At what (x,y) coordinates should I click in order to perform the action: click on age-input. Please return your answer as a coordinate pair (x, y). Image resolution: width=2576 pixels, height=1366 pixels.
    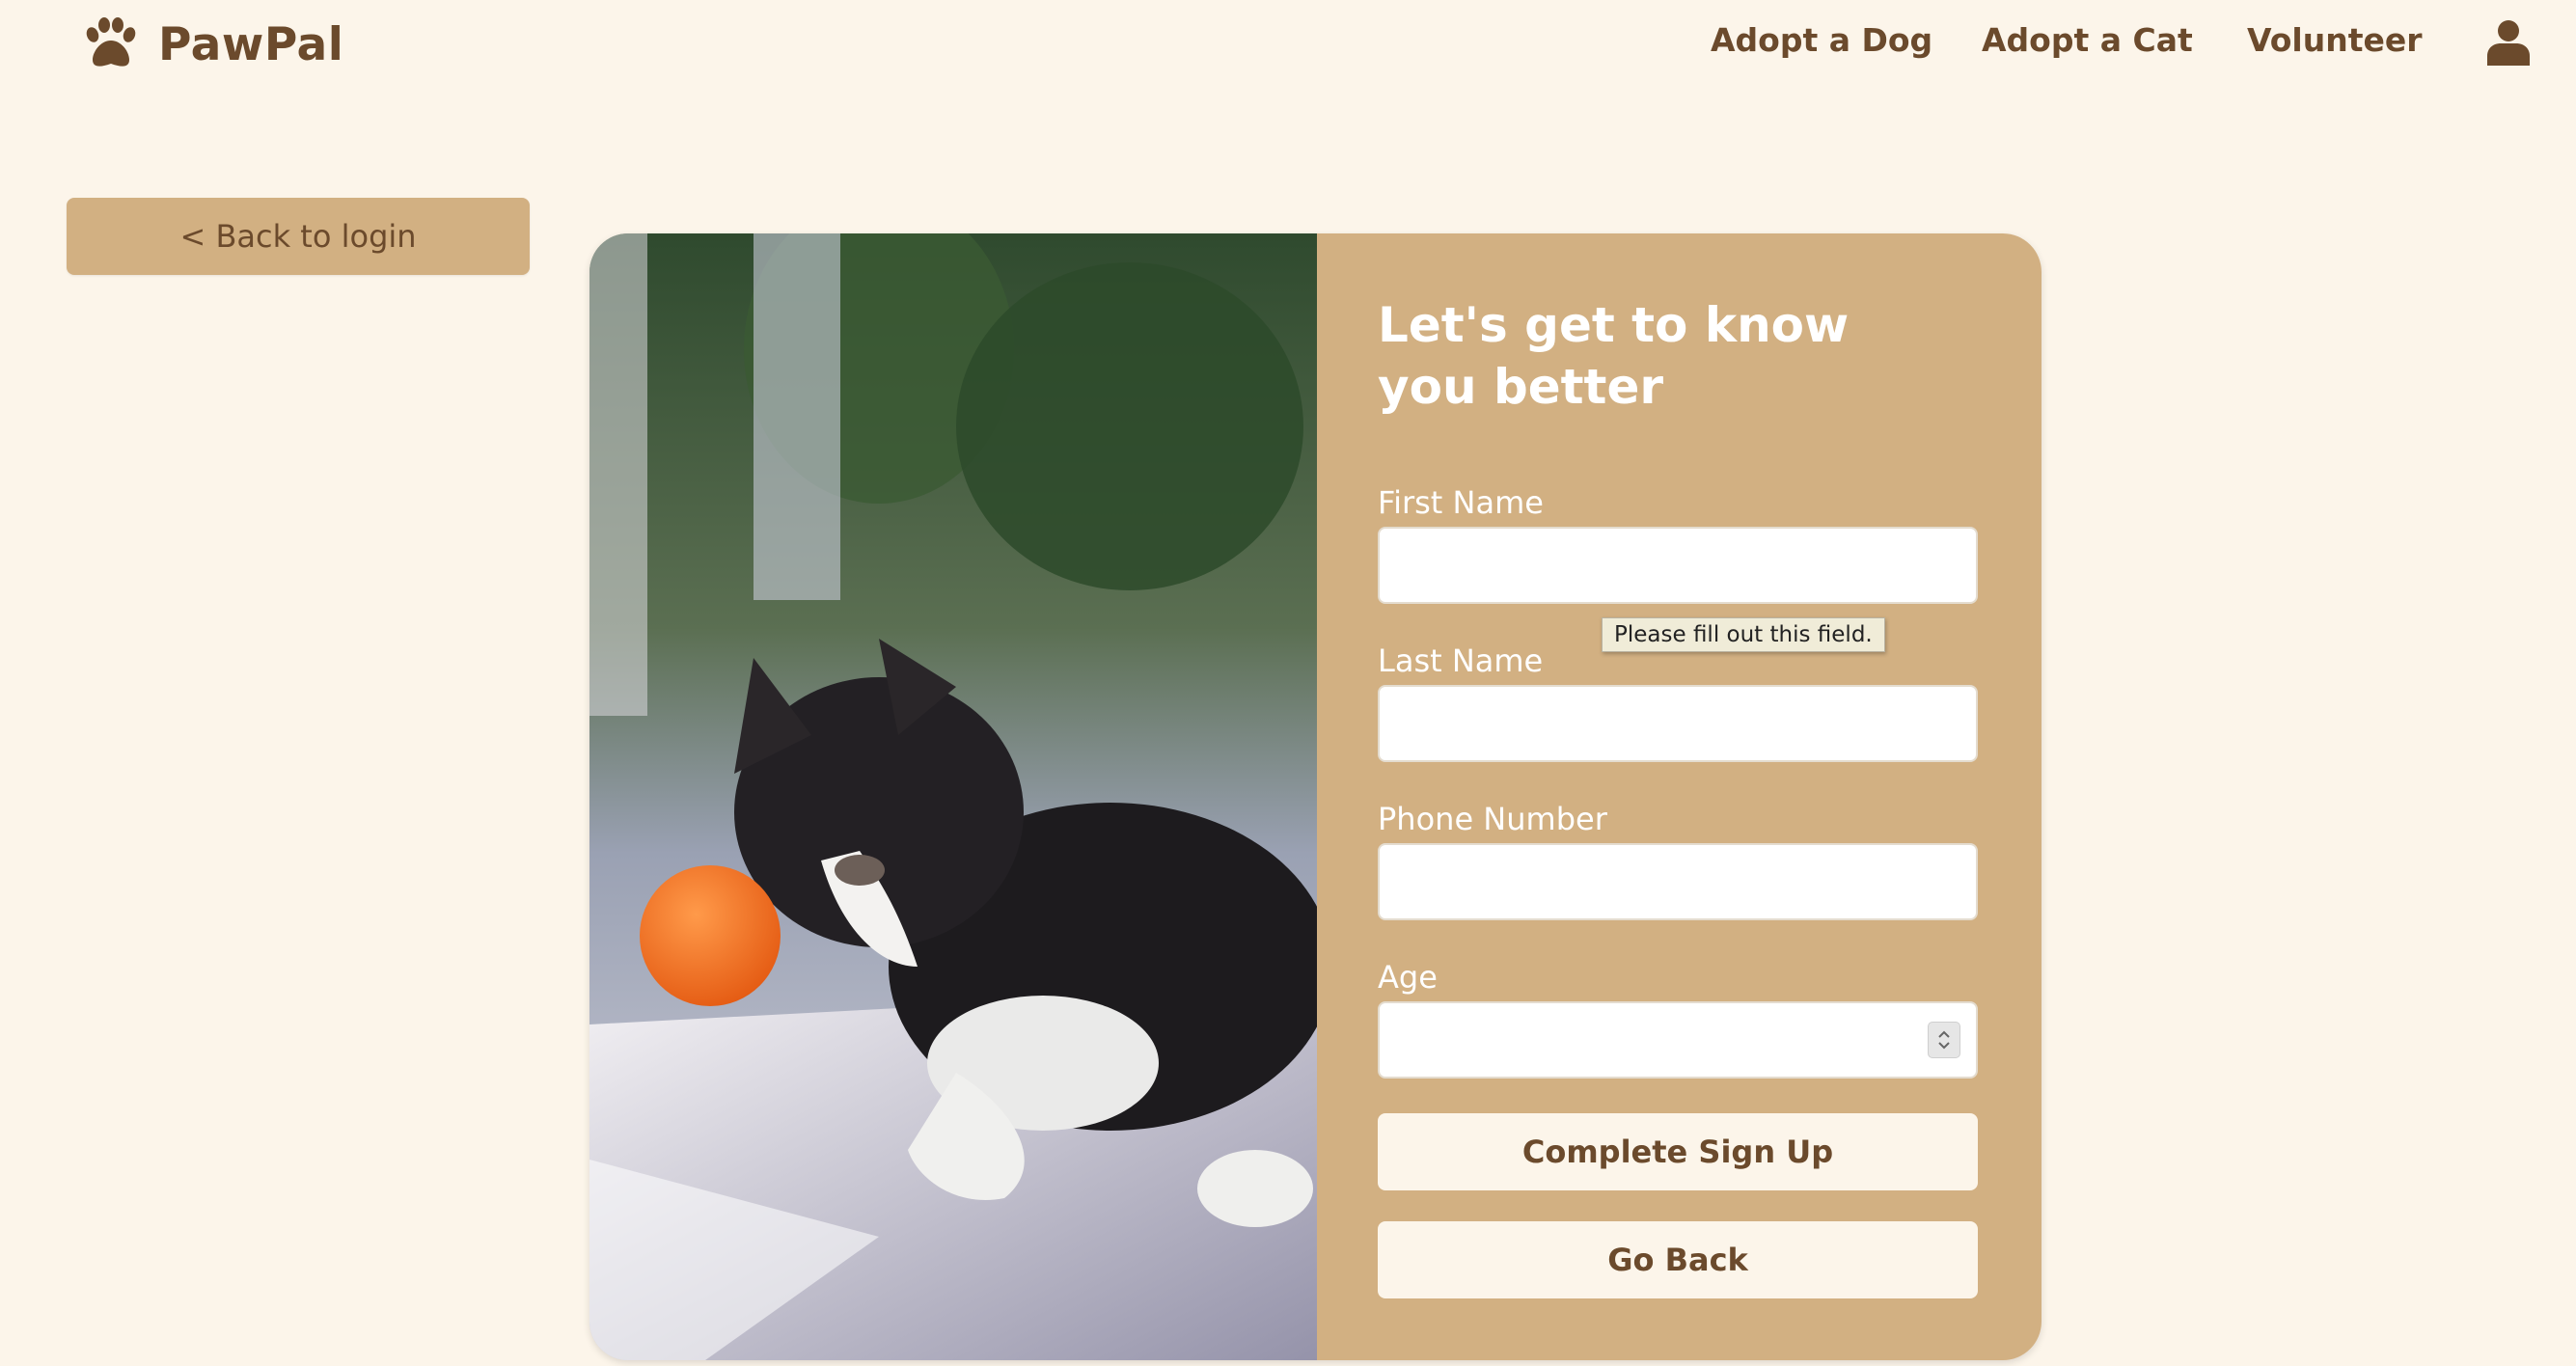
    Looking at the image, I should click on (1678, 1040).